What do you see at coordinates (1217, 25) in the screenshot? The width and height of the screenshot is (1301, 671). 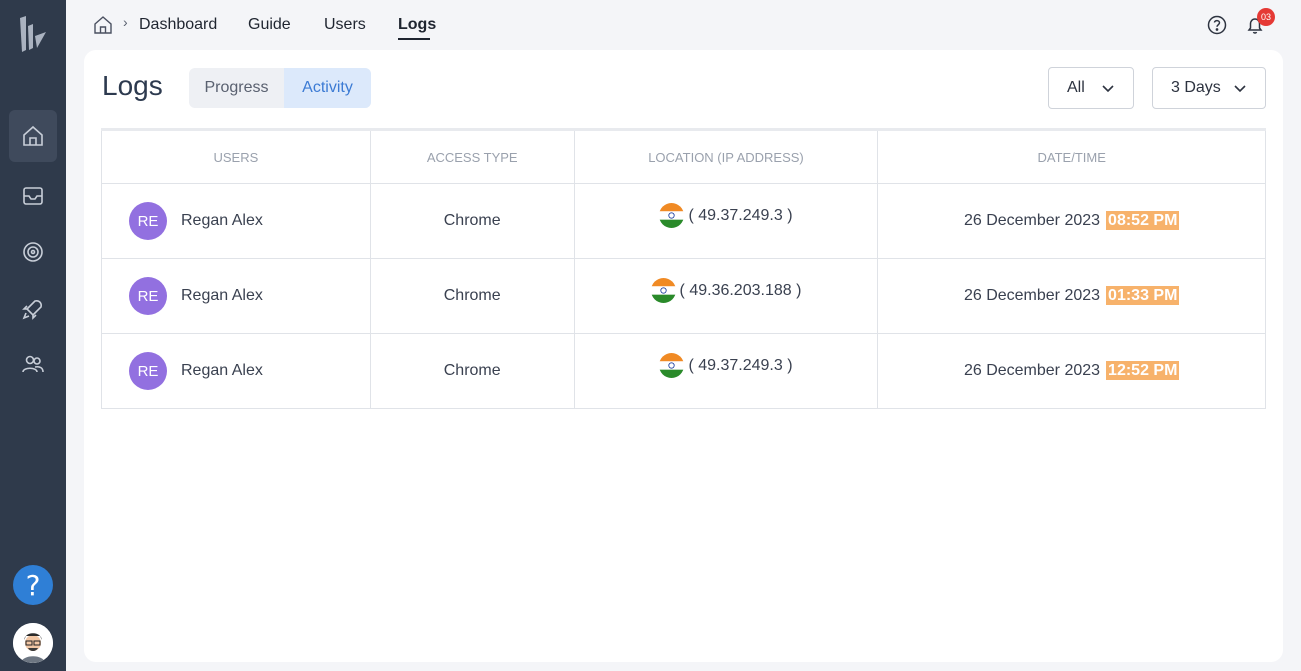 I see `help-circle-icon` at bounding box center [1217, 25].